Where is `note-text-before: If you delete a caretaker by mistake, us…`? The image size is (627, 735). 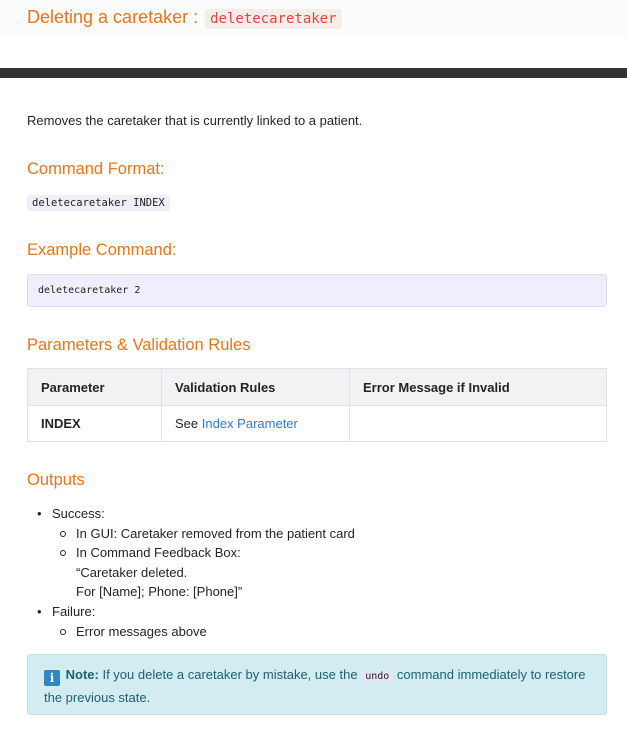 note-text-before: If you delete a caretaker by mistake, us… is located at coordinates (230, 674).